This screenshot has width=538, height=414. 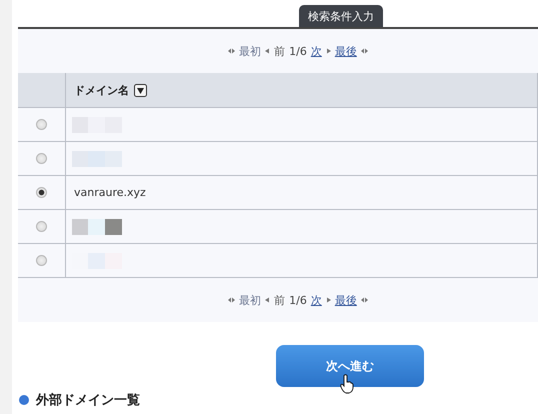 What do you see at coordinates (101, 90) in the screenshot?
I see `column-header: ドメイン名` at bounding box center [101, 90].